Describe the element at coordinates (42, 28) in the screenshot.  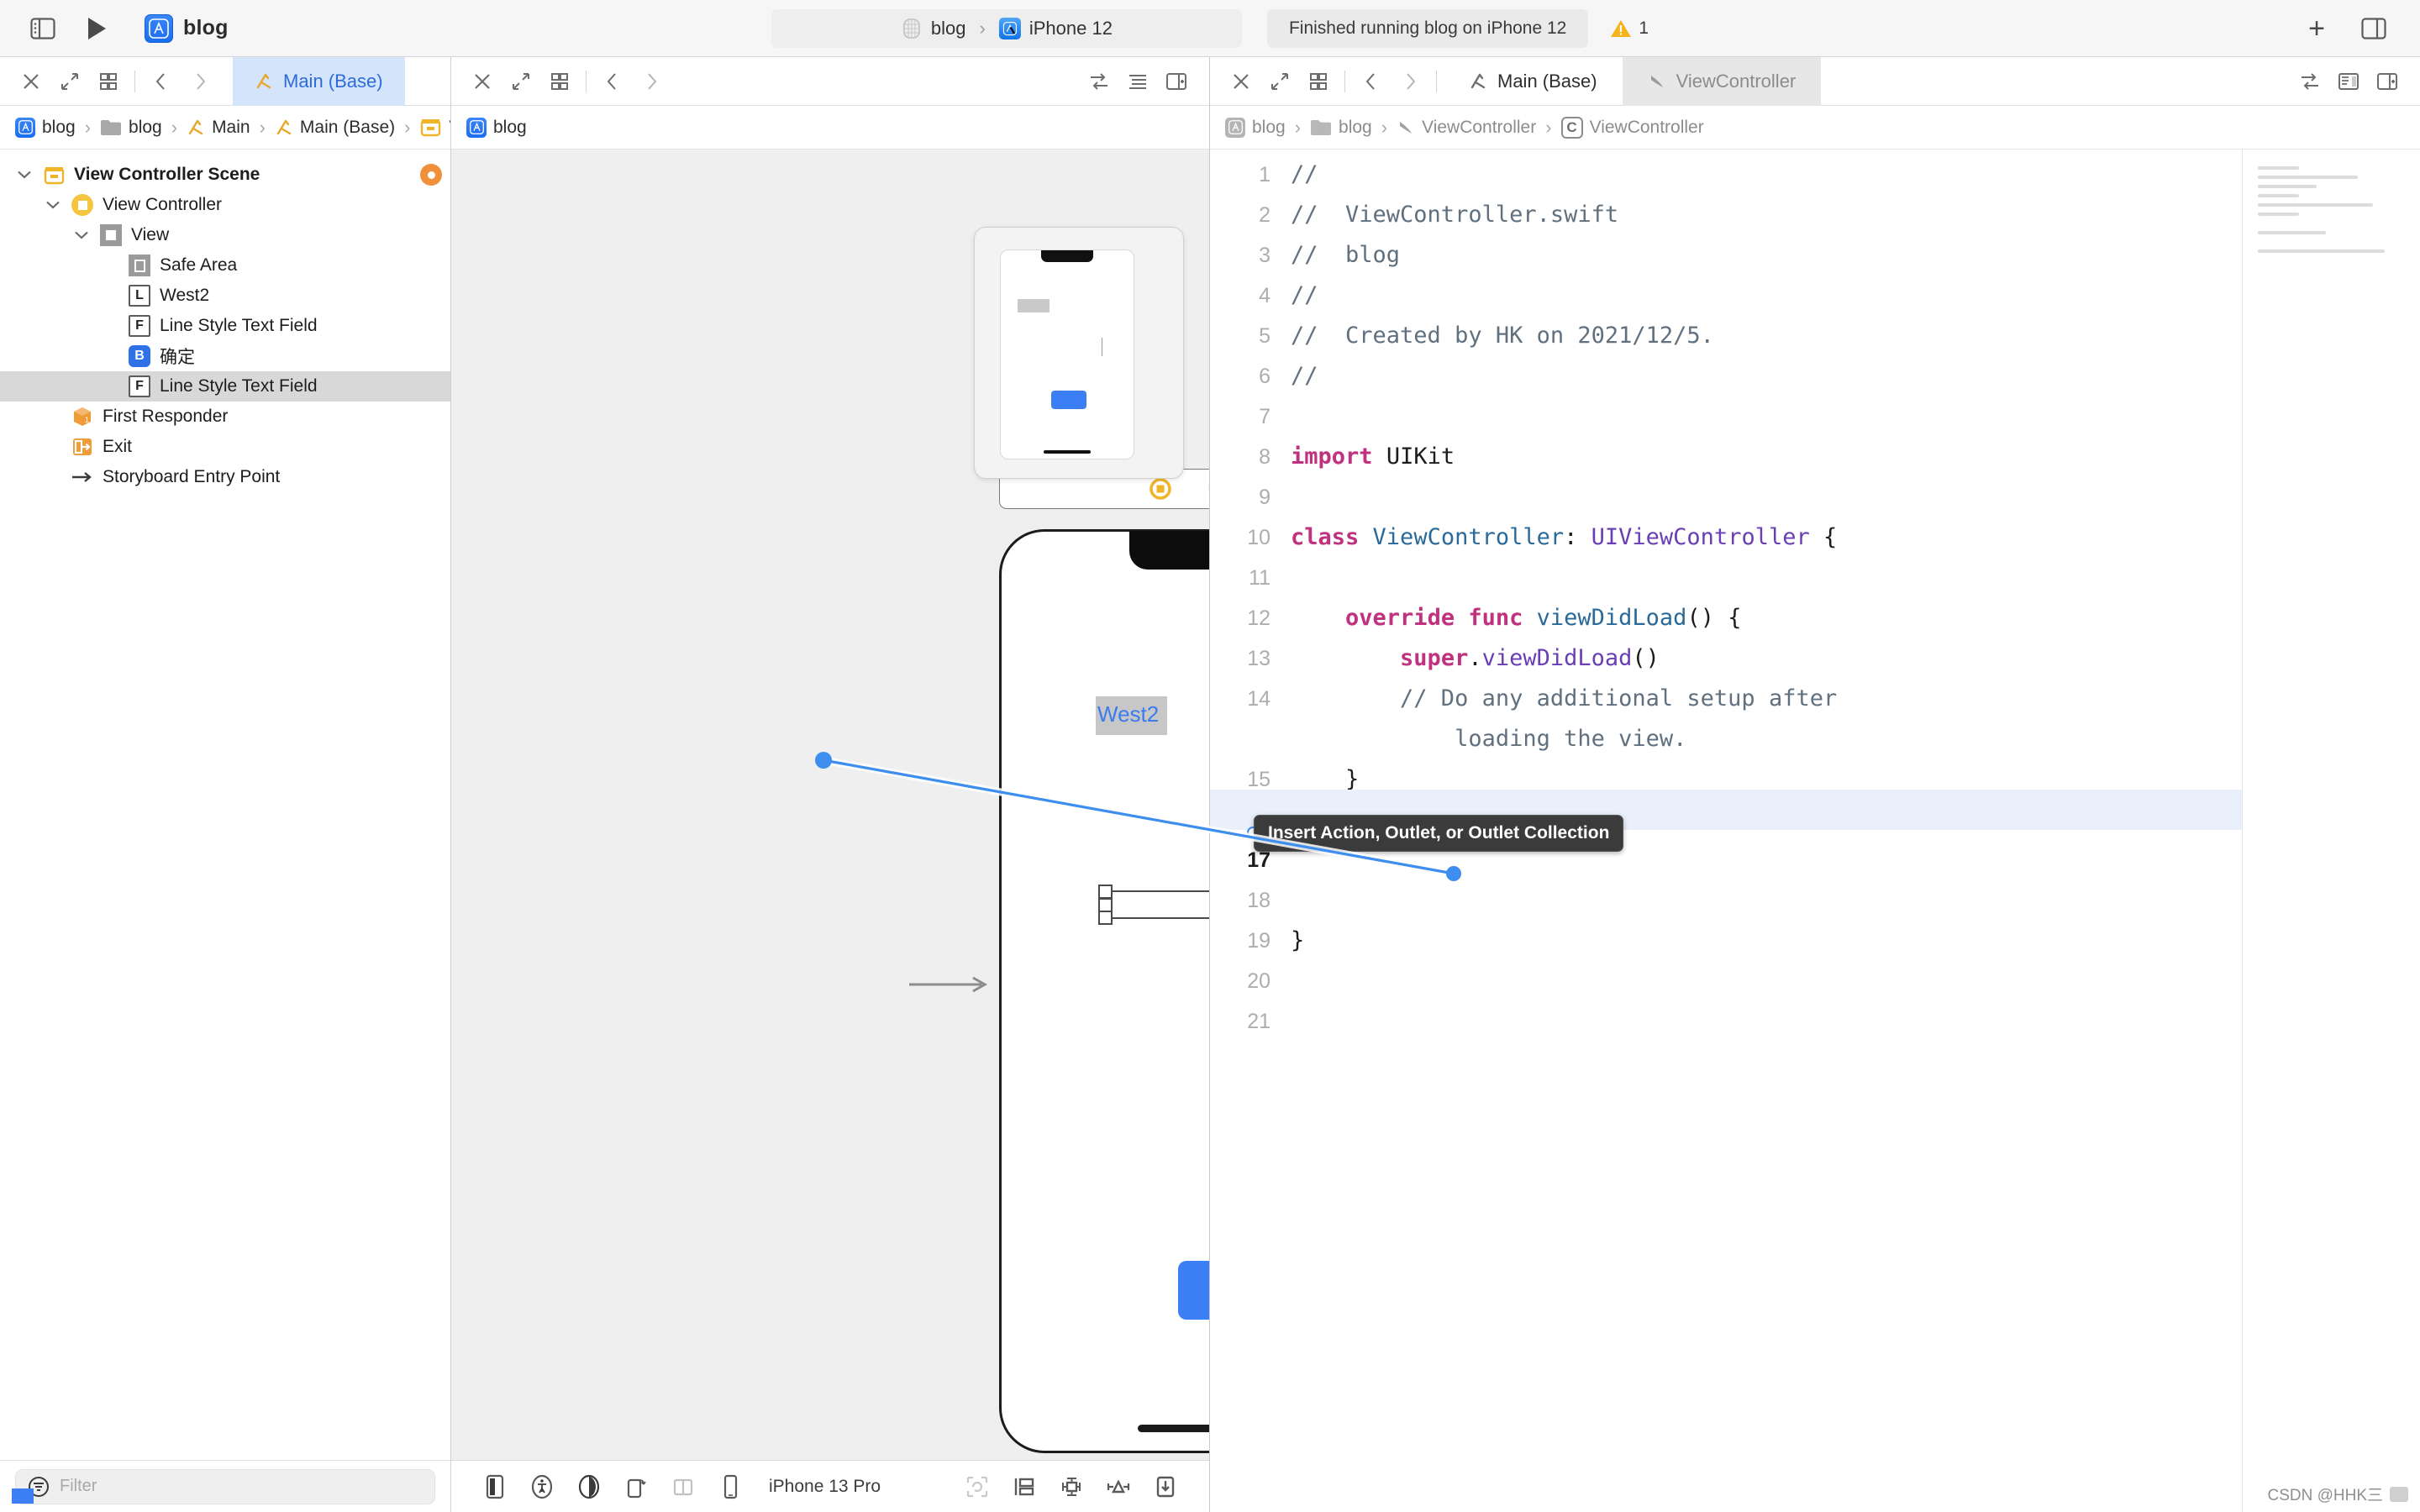
I see `sidebar-left-icon` at that location.